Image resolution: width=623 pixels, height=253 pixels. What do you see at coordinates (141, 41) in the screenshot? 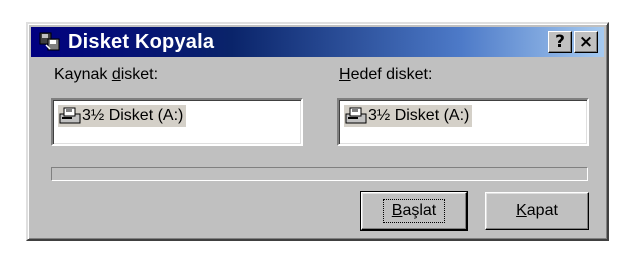
I see `window-title: Disket Kopyala` at bounding box center [141, 41].